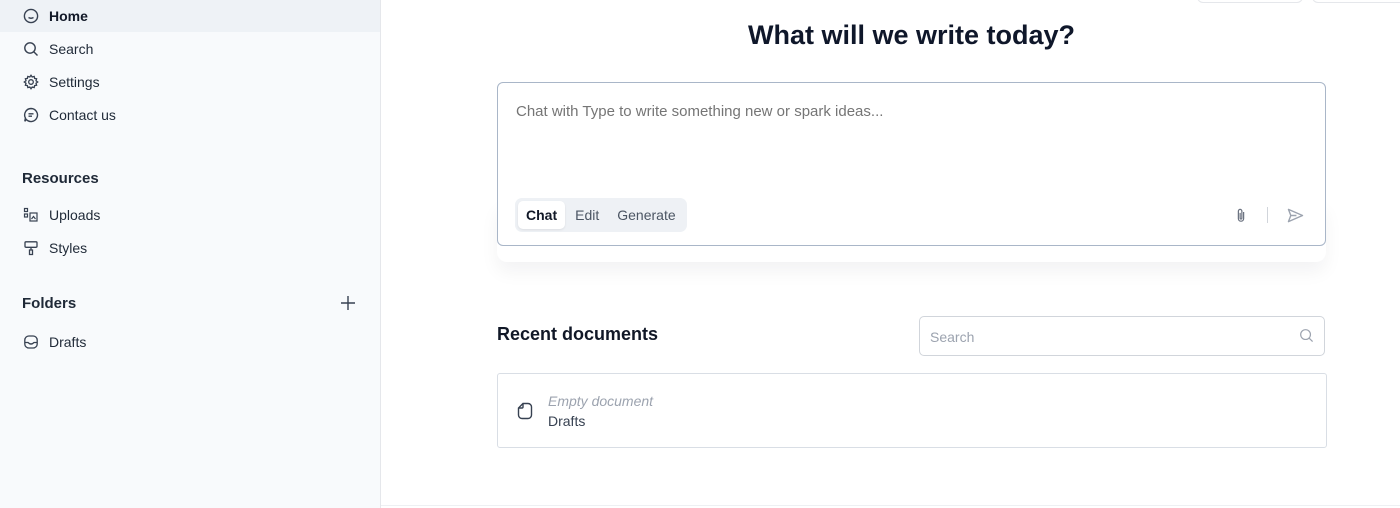 The width and height of the screenshot is (1400, 508). What do you see at coordinates (525, 411) in the screenshot?
I see `document-icon` at bounding box center [525, 411].